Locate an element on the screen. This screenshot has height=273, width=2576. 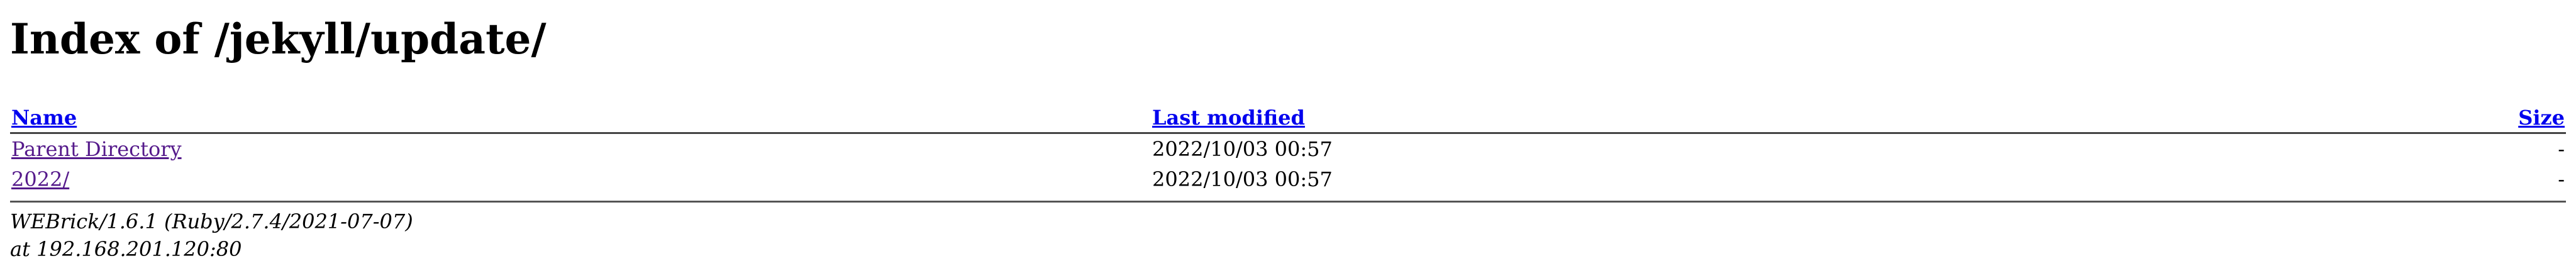
table-row: 2022/ 2022/10/03 00:57 - is located at coordinates (1288, 179).